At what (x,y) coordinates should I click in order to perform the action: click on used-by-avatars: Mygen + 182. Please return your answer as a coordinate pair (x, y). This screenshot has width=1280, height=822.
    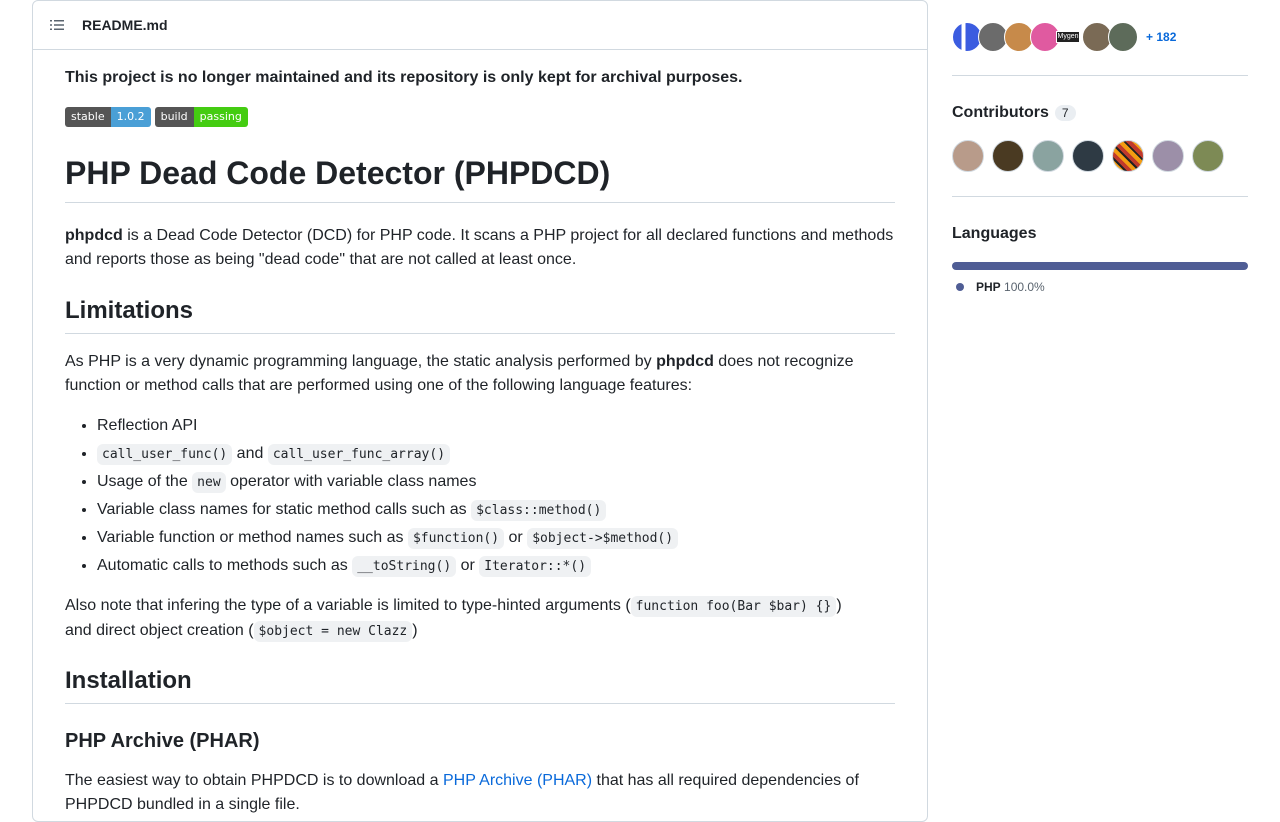
    Looking at the image, I should click on (1064, 37).